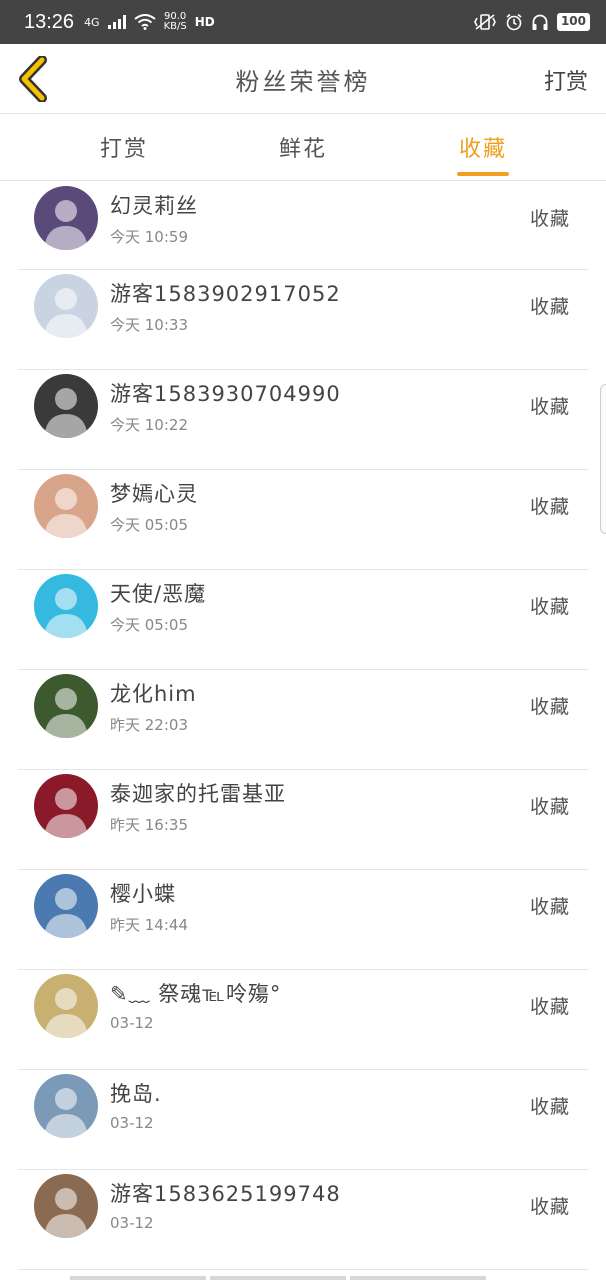 The width and height of the screenshot is (606, 1280). What do you see at coordinates (540, 22) in the screenshot?
I see `headphones-icon` at bounding box center [540, 22].